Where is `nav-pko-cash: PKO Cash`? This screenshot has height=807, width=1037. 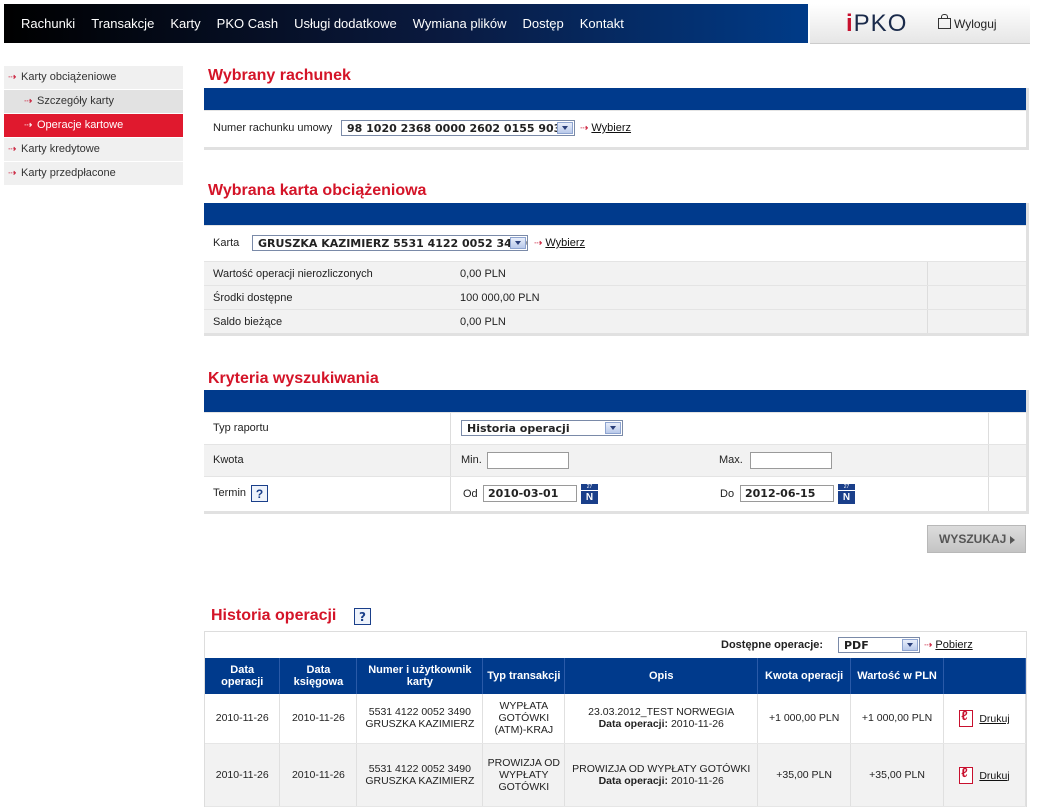 nav-pko-cash: PKO Cash is located at coordinates (247, 23).